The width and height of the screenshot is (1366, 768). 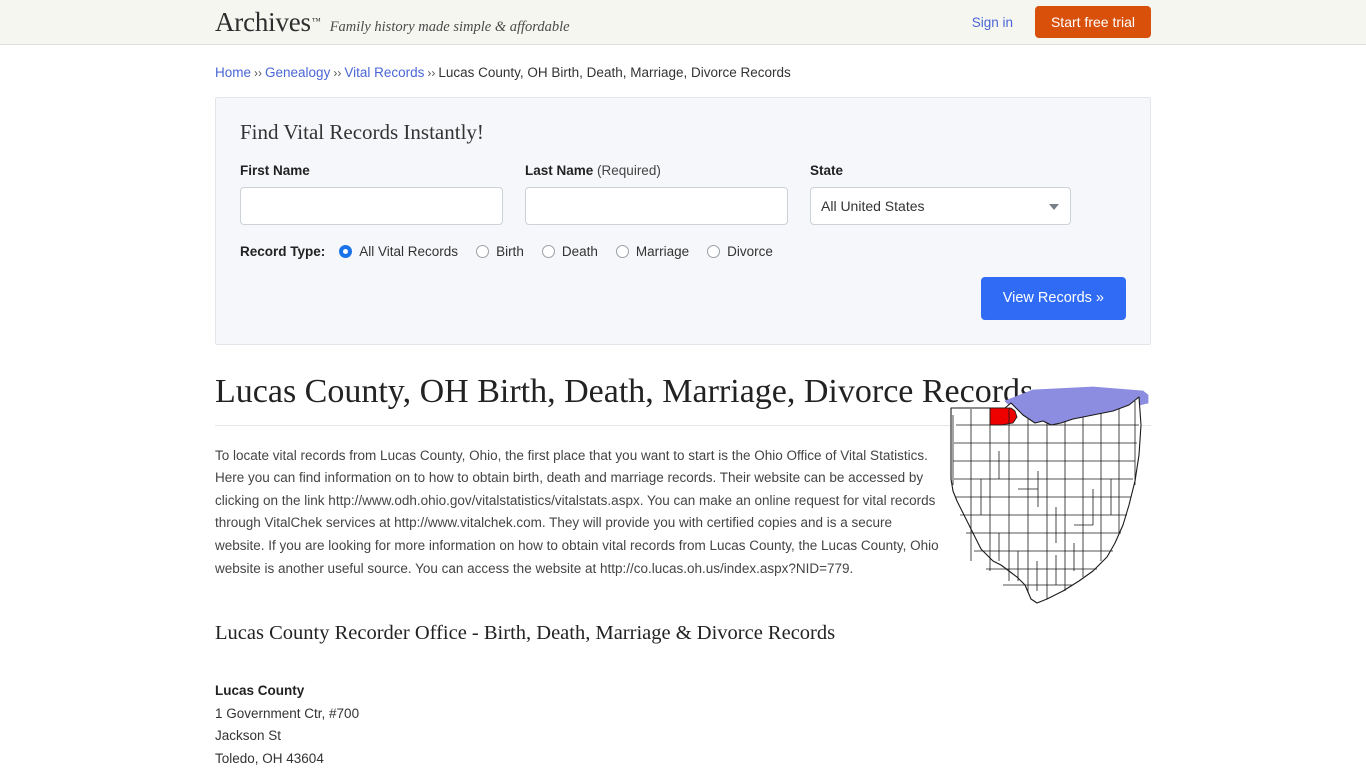 What do you see at coordinates (548, 251) in the screenshot?
I see `radio-icon-death` at bounding box center [548, 251].